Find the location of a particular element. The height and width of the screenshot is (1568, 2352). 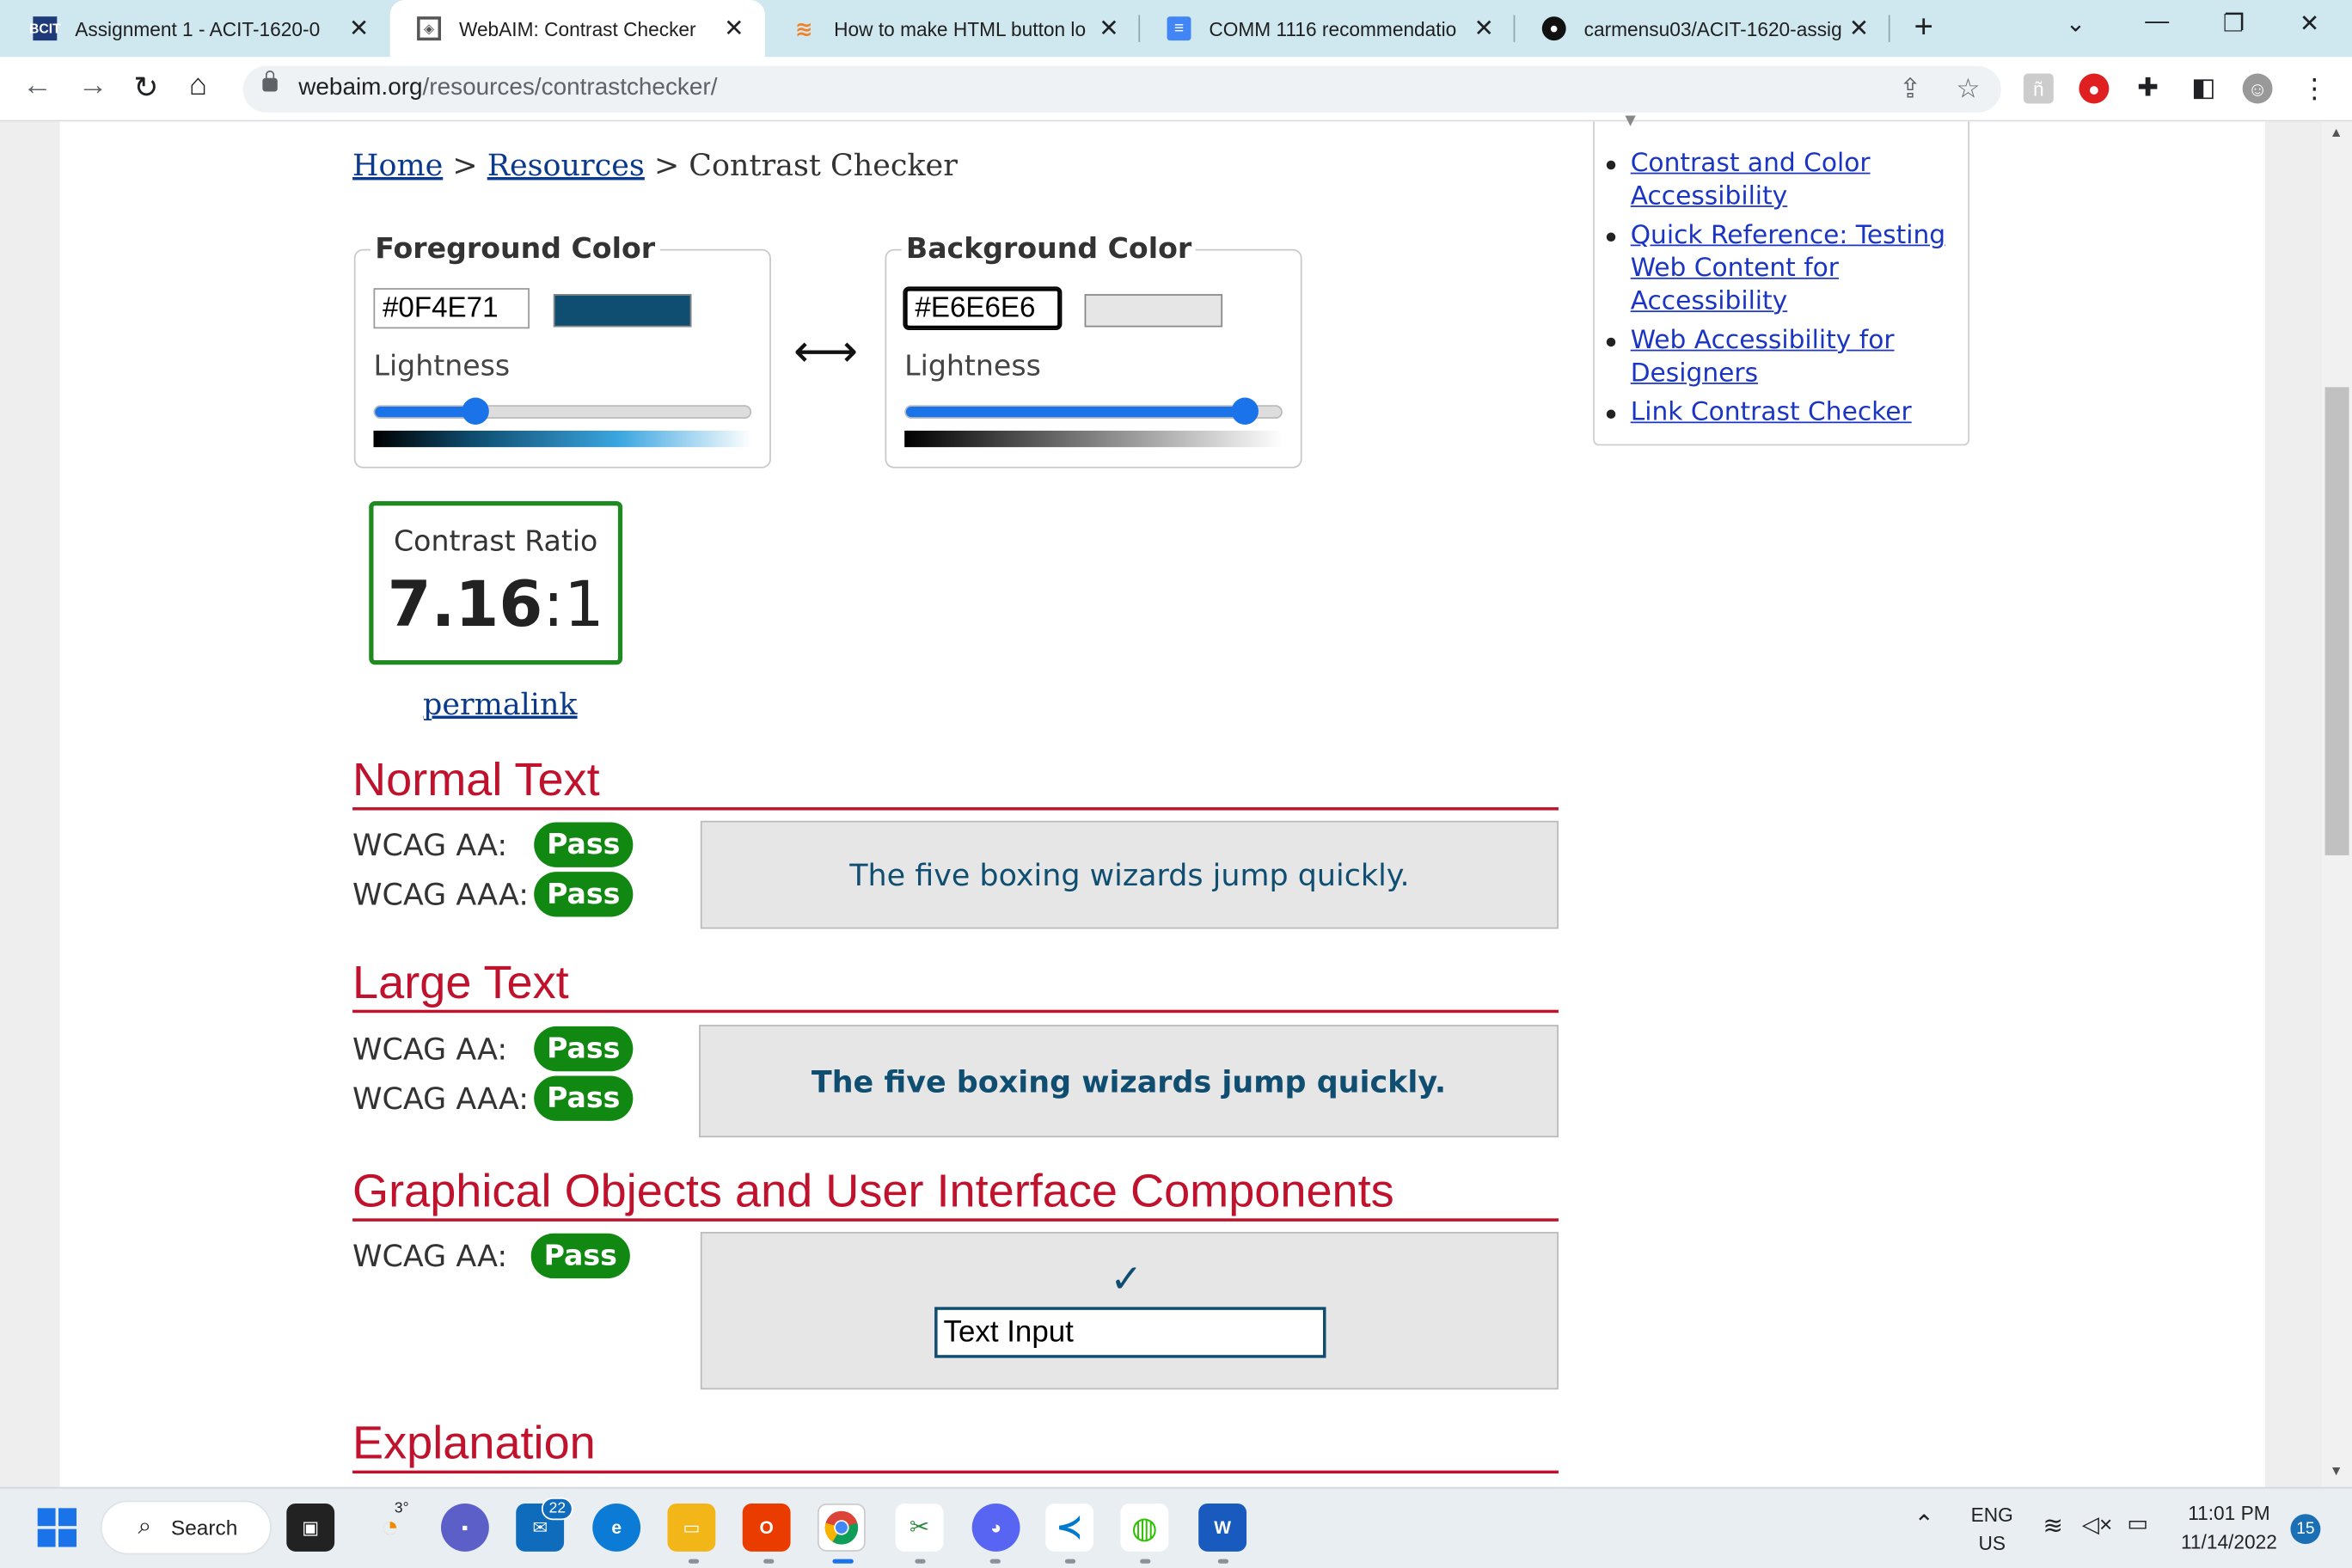

close-window-icon: ✕ is located at coordinates (2309, 24).